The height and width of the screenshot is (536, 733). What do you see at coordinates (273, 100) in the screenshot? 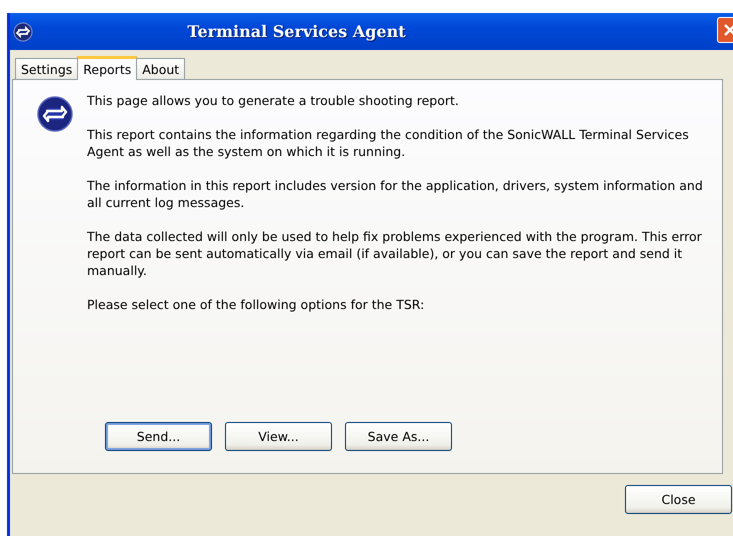
I see `paragraph: This page allows you to generate a trouble shooting report.` at bounding box center [273, 100].